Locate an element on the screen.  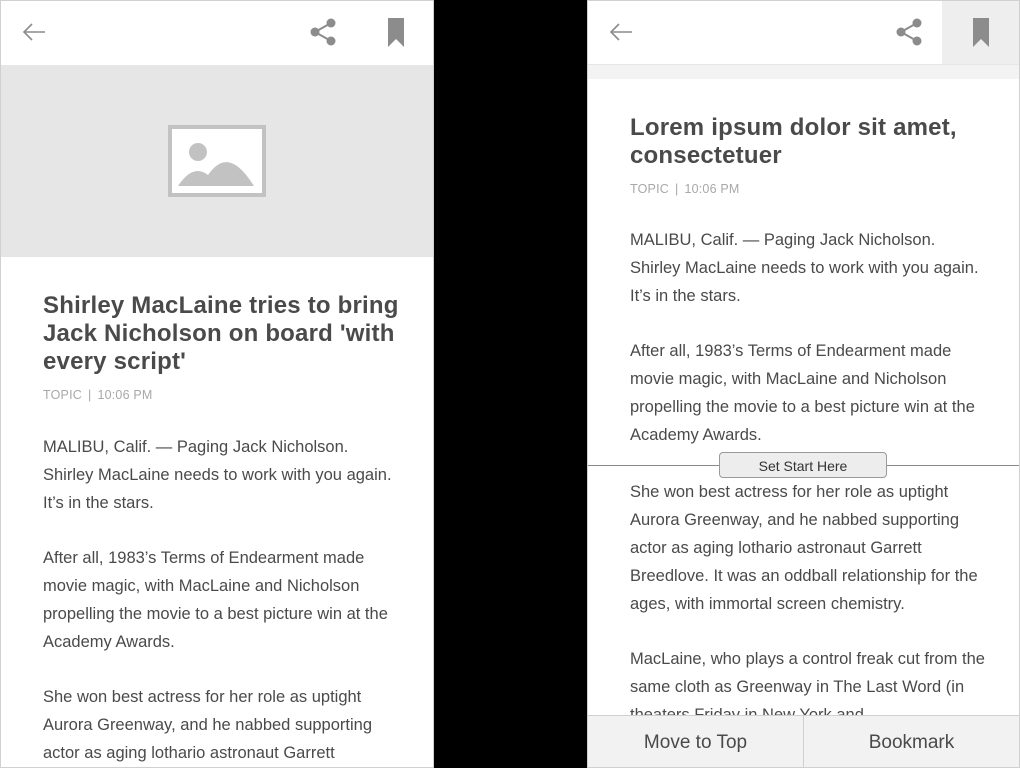
set-start-here-button: Set Start Here is located at coordinates (803, 465).